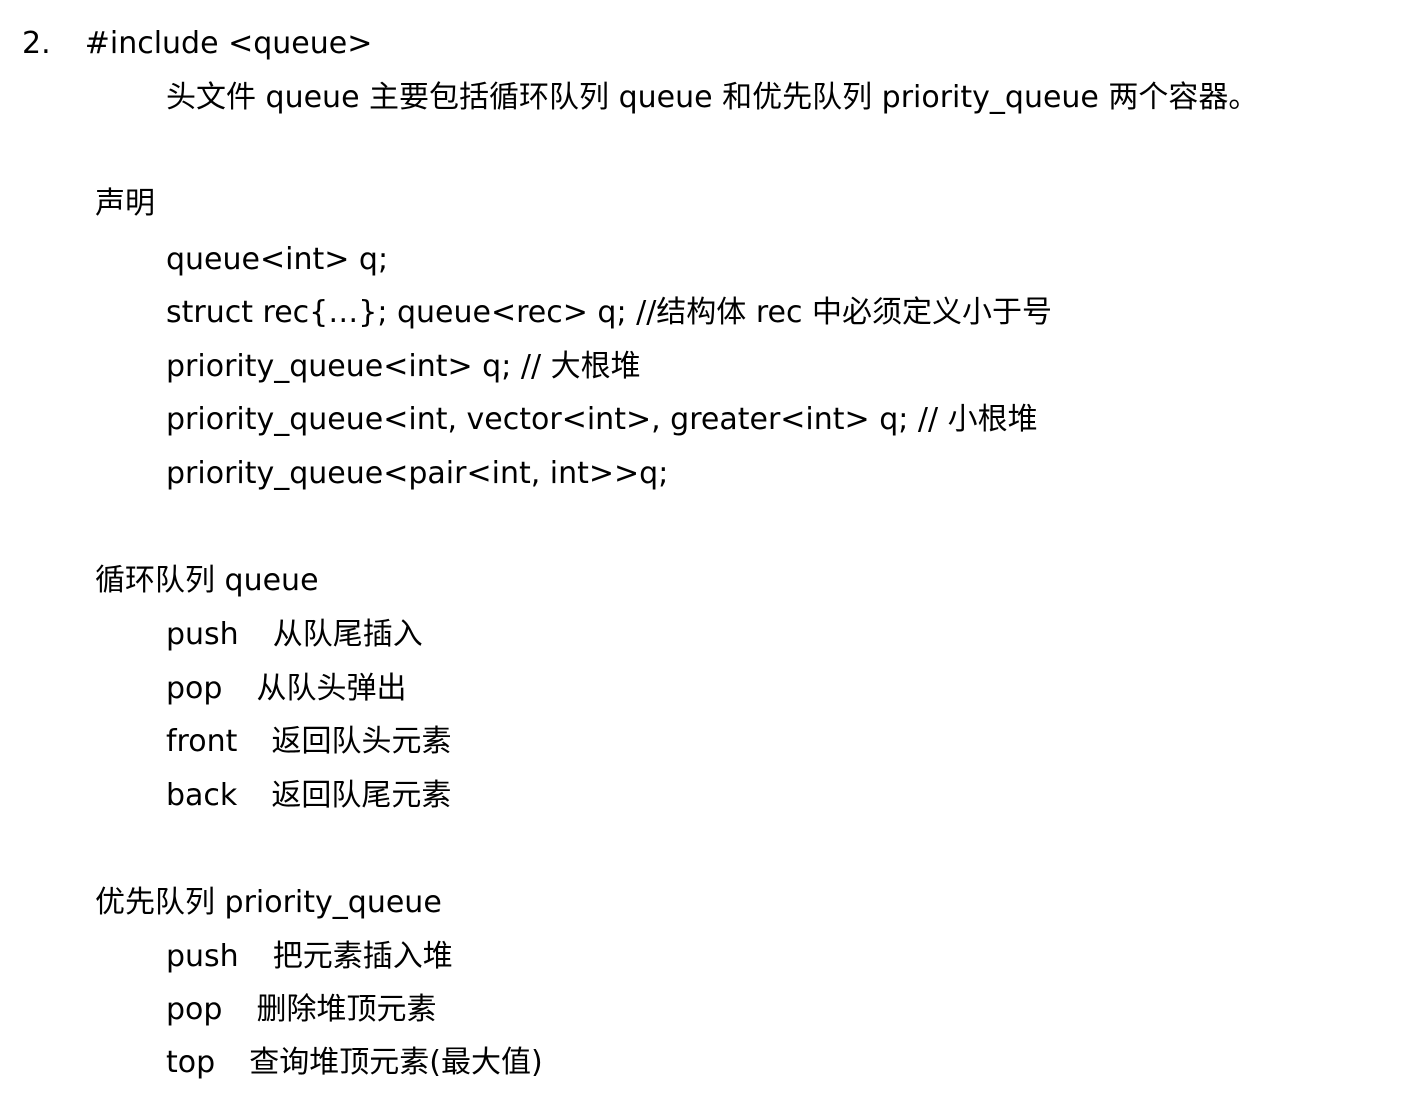 The image size is (1412, 1108). What do you see at coordinates (403, 366) in the screenshot?
I see `declaration-line: priority_queue<int> q; // 大根堆` at bounding box center [403, 366].